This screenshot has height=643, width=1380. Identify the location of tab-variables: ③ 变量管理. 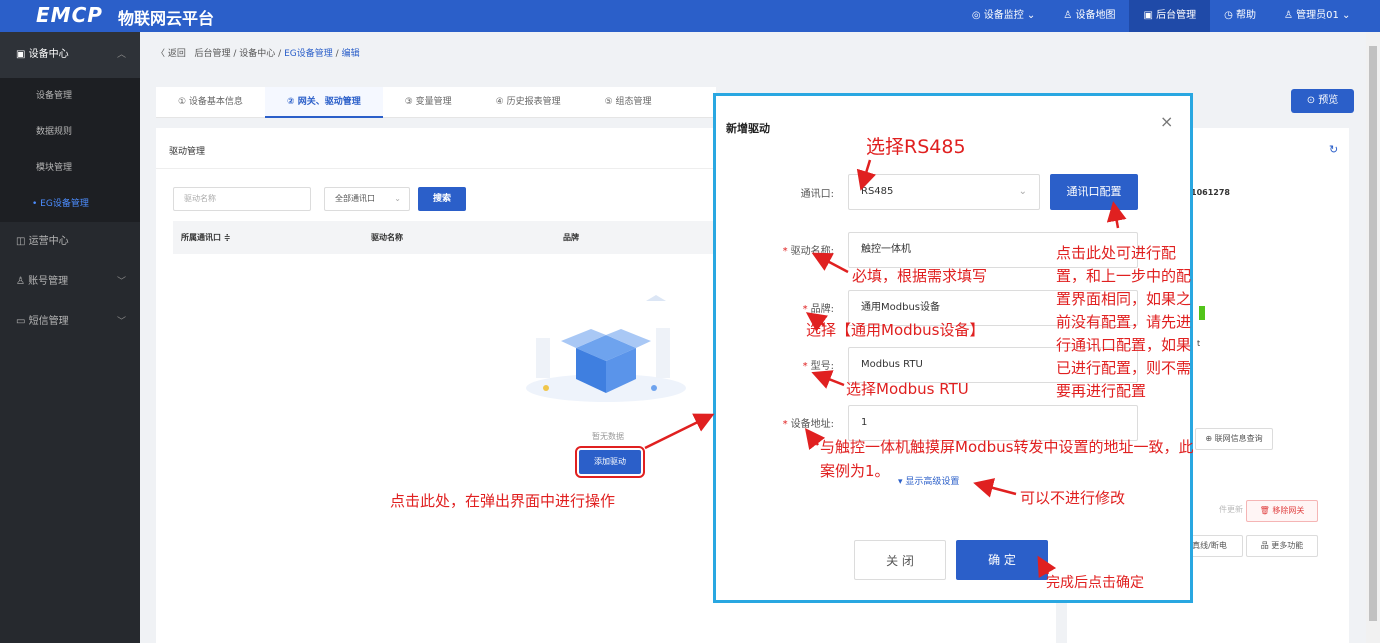
(428, 102).